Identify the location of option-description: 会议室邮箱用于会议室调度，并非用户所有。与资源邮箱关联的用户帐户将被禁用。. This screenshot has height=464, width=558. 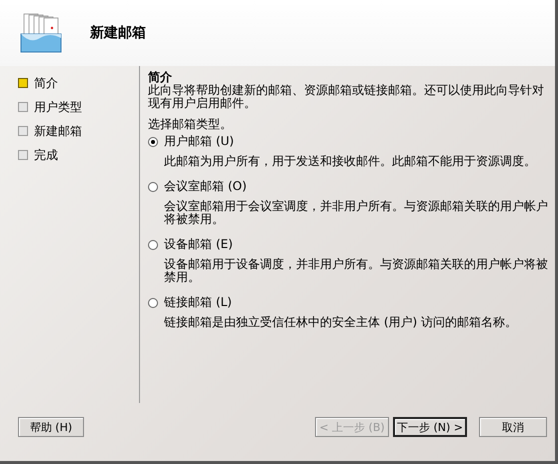
(356, 213).